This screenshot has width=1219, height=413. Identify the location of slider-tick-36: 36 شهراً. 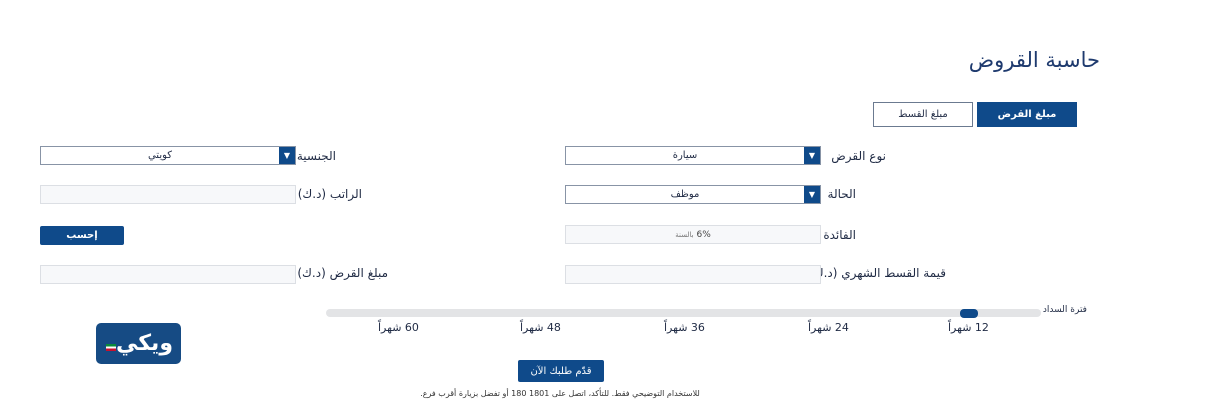
(684, 327).